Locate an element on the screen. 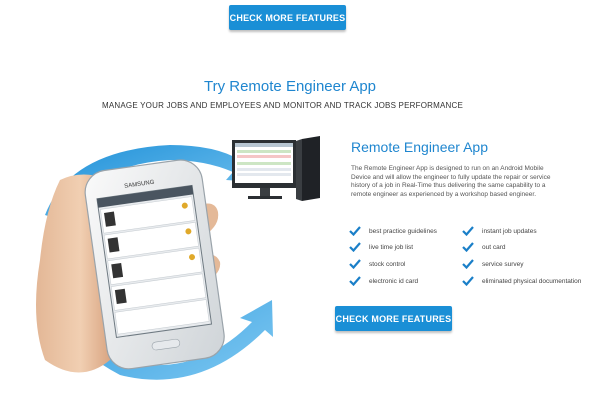  app-title: Remote Engineer App is located at coordinates (419, 147).